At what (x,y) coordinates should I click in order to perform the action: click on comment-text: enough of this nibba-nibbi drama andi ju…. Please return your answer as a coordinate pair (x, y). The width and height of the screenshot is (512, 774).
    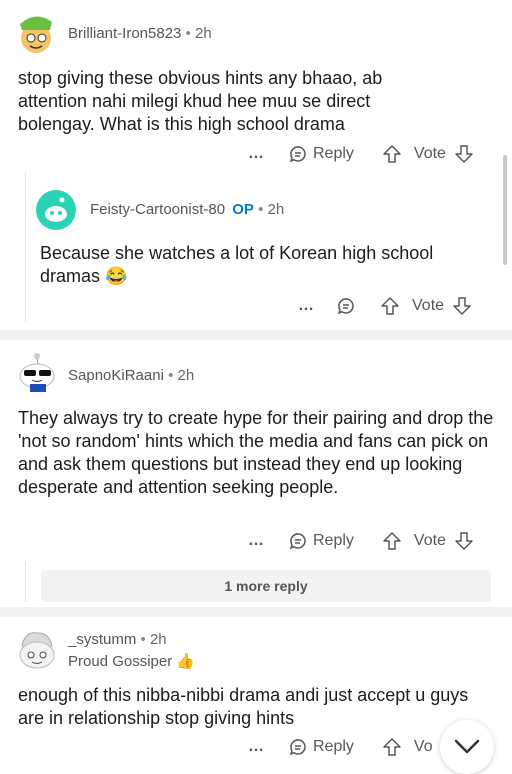
    Looking at the image, I should click on (243, 706).